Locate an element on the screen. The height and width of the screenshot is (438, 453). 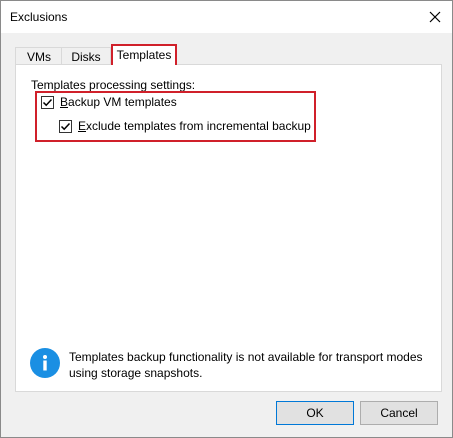
close-icon is located at coordinates (435, 17).